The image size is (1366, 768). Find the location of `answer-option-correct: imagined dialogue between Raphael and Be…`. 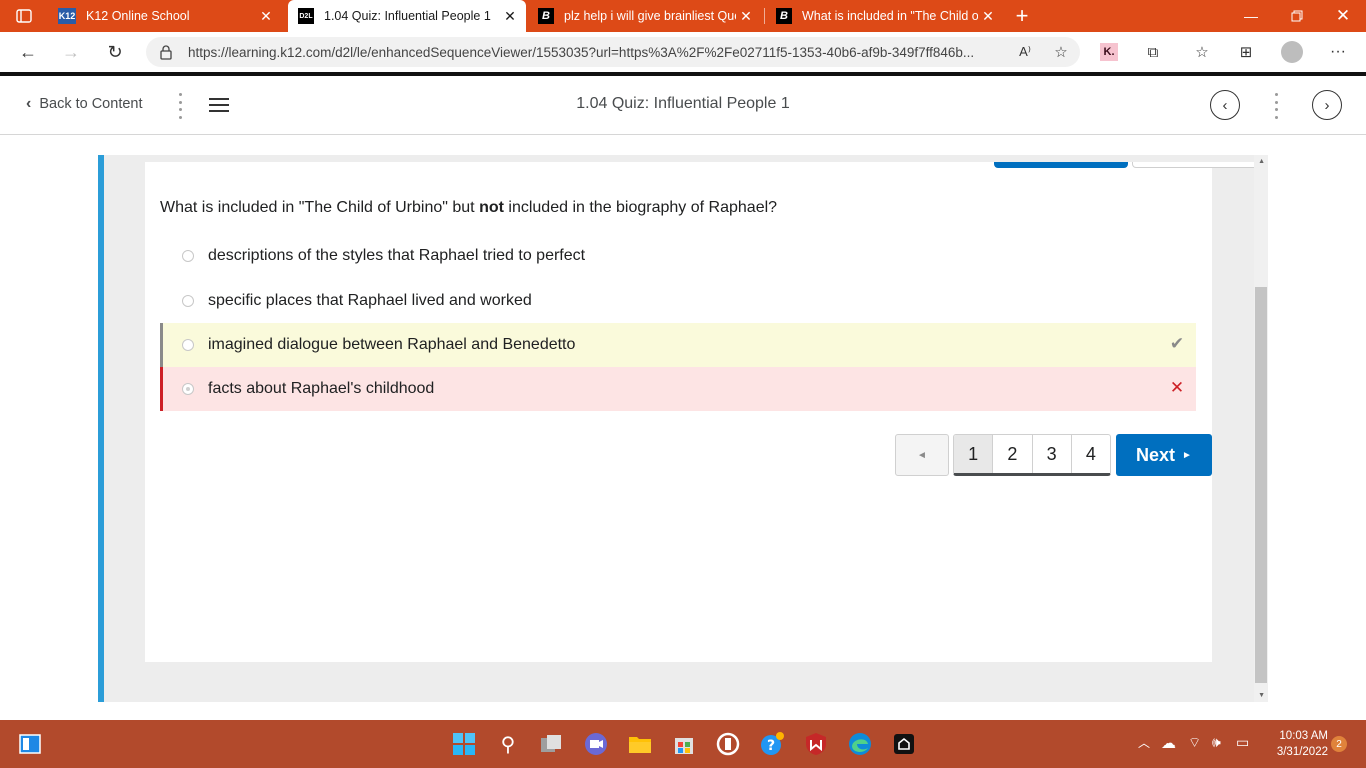

answer-option-correct: imagined dialogue between Raphael and Be… is located at coordinates (678, 345).